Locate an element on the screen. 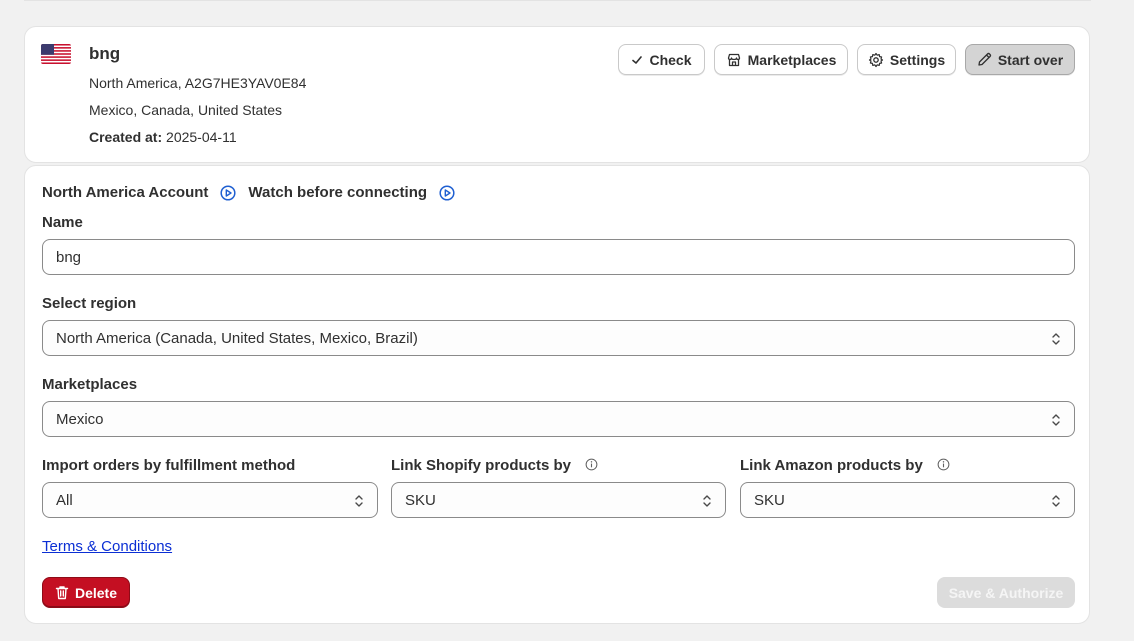 This screenshot has height=641, width=1134. account-name: bng is located at coordinates (105, 53).